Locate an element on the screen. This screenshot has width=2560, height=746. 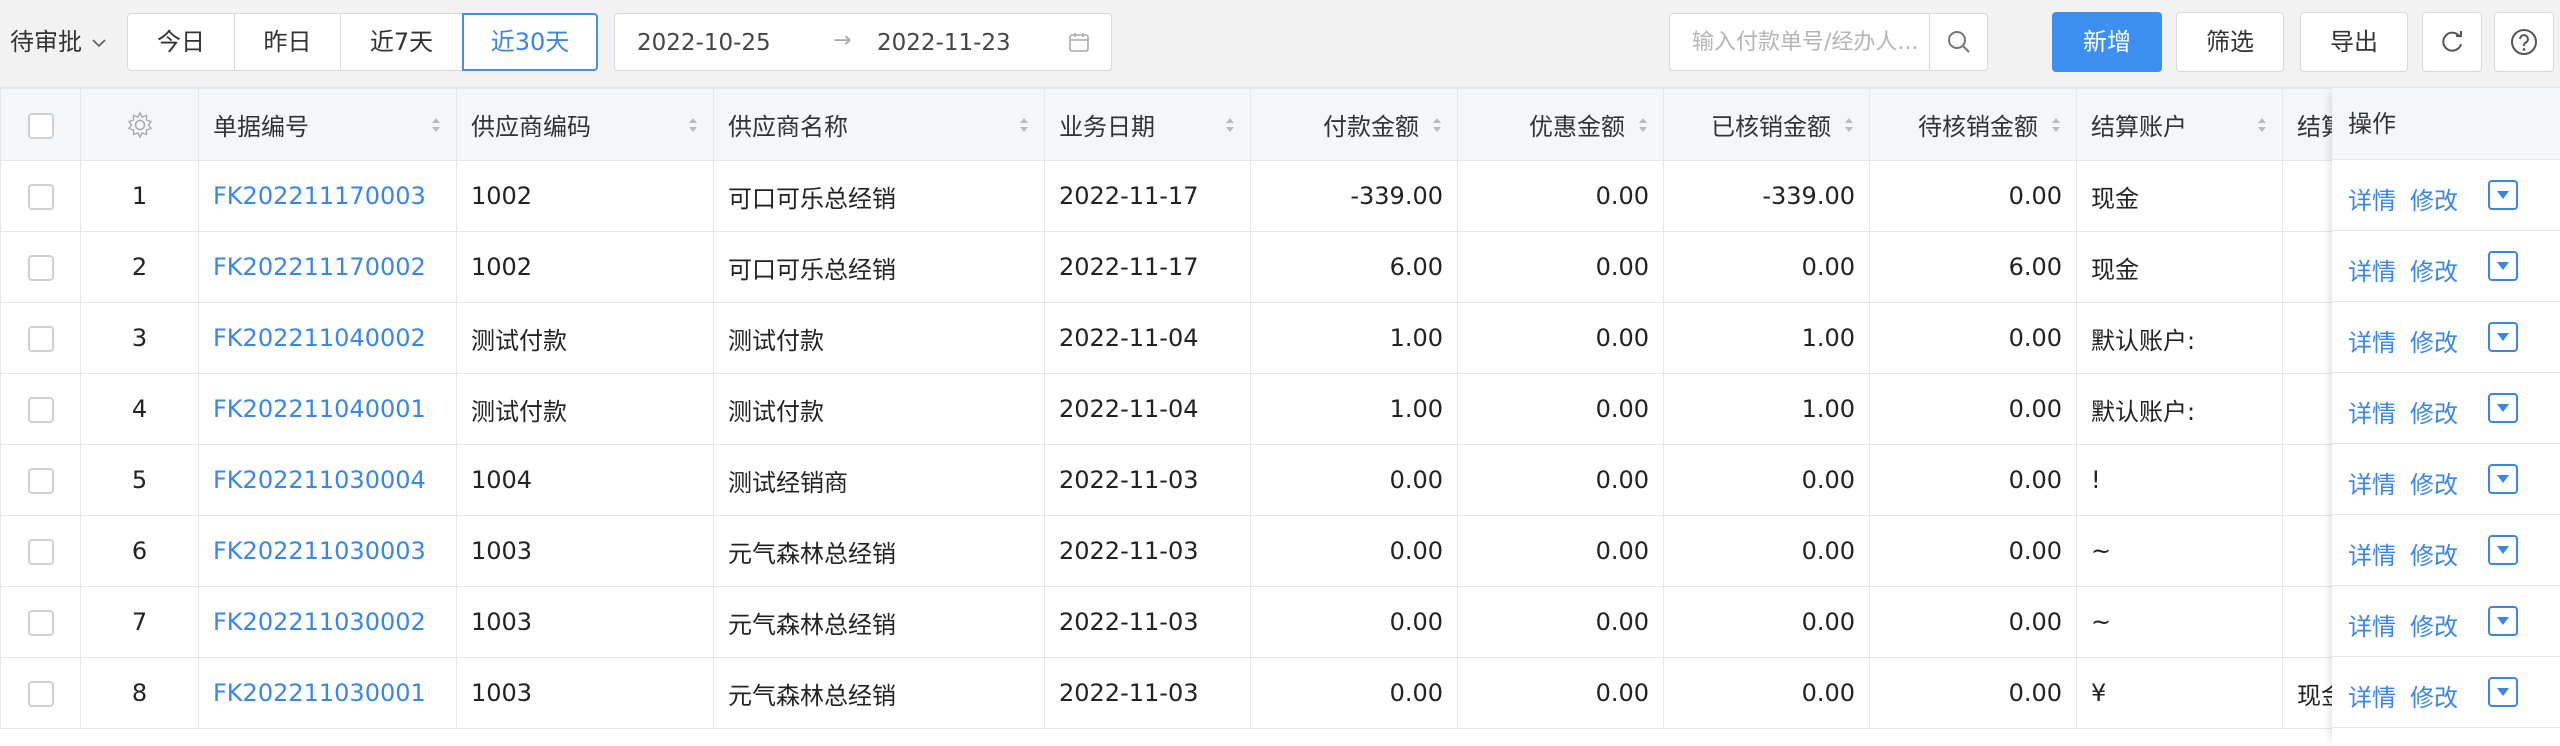
column-header-written-off: 已核销金额 is located at coordinates (1766, 124).